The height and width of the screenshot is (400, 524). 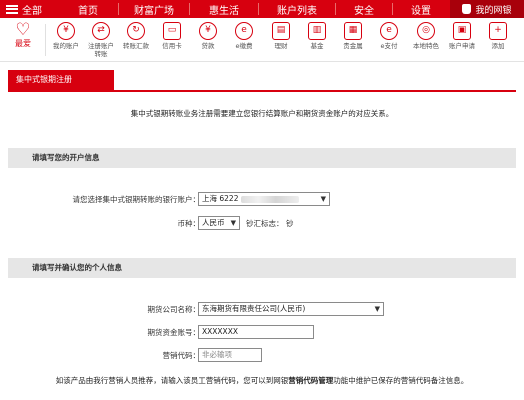 What do you see at coordinates (426, 31) in the screenshot?
I see `local-icon: ◎` at bounding box center [426, 31].